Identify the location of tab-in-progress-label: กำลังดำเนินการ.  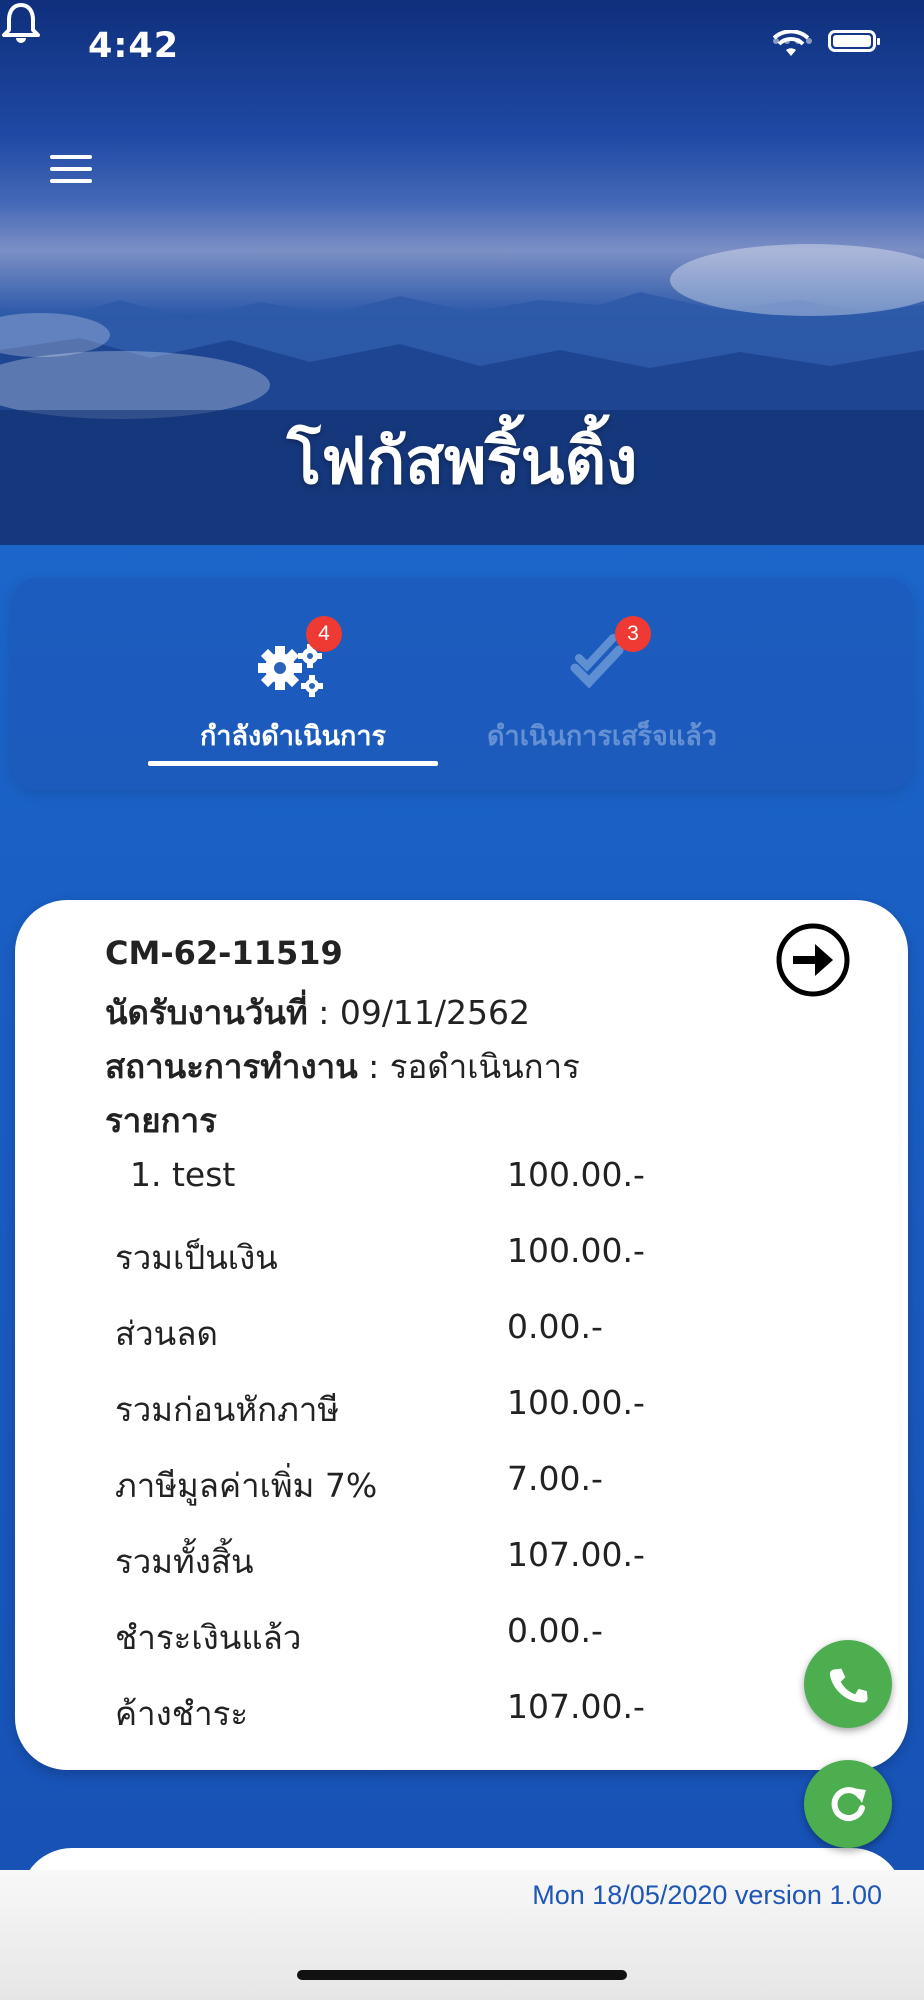
(293, 736).